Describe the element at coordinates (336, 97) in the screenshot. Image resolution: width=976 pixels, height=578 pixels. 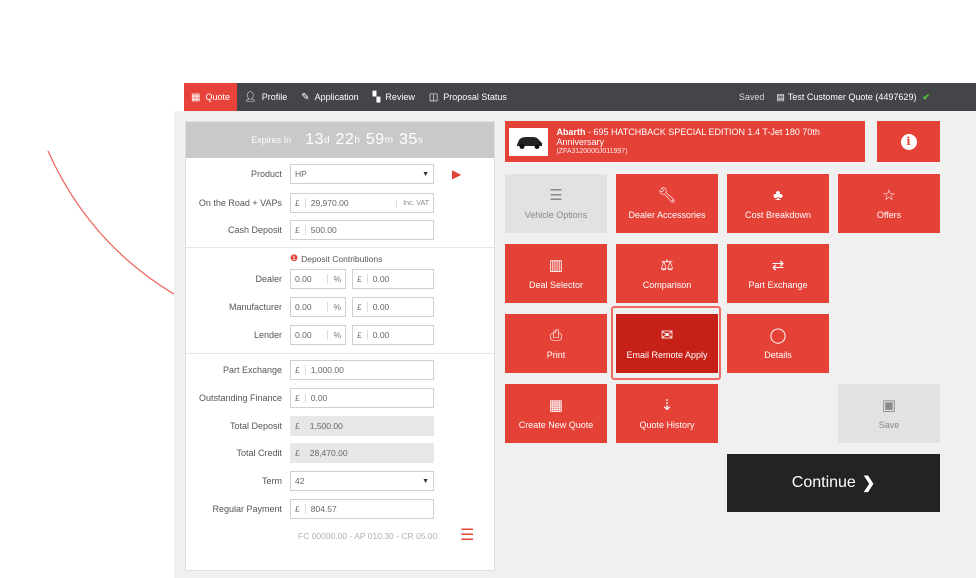
I see `tab-application-label: Application` at that location.